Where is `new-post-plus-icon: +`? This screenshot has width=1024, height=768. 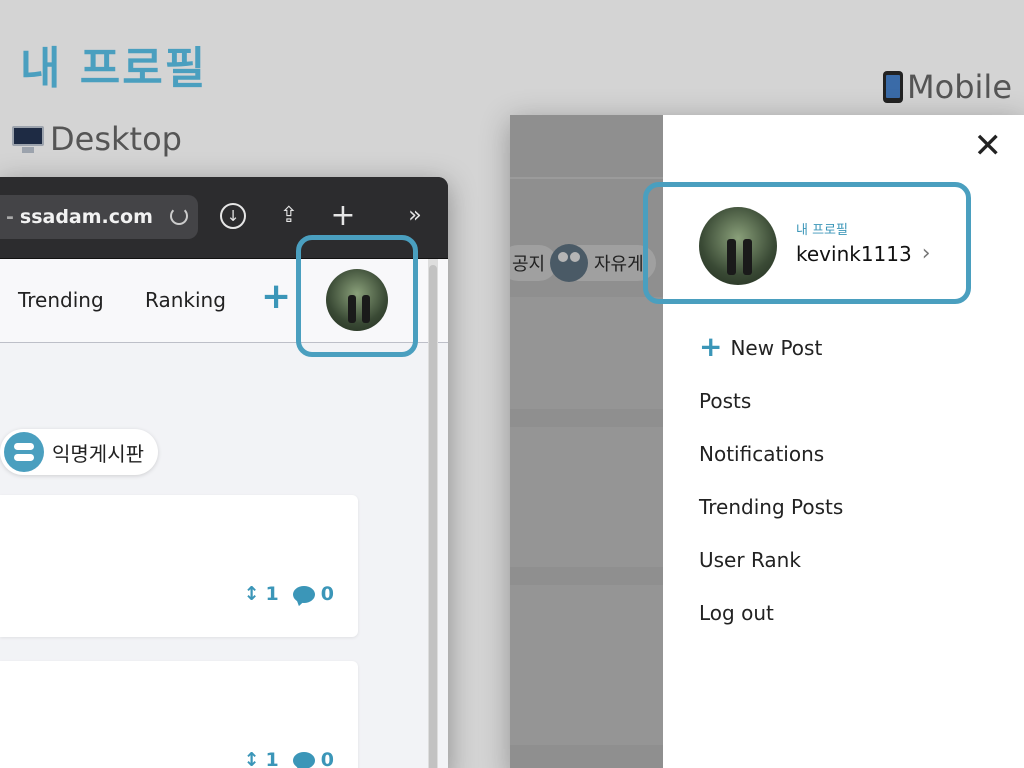 new-post-plus-icon: + is located at coordinates (276, 297).